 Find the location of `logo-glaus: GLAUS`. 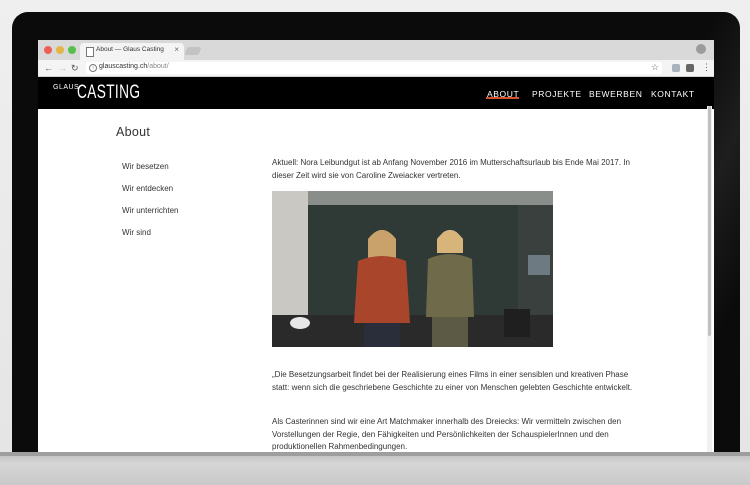

logo-glaus: GLAUS is located at coordinates (66, 88).